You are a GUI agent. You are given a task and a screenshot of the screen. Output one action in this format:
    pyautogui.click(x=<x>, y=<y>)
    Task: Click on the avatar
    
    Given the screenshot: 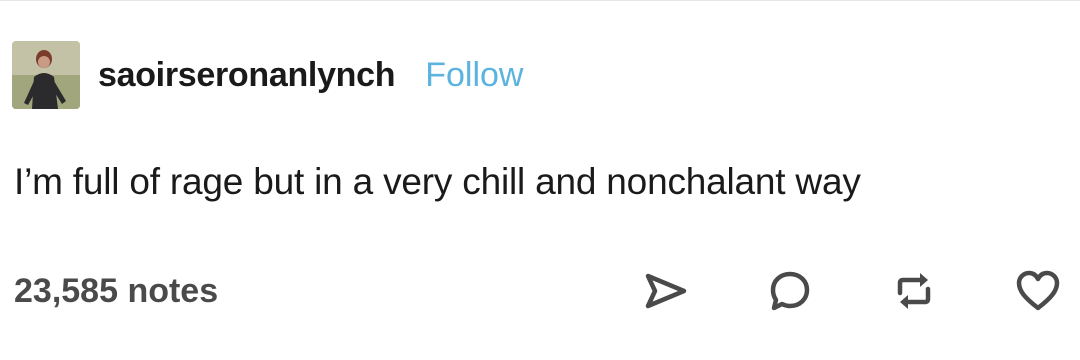 What is the action you would take?
    pyautogui.click(x=46, y=75)
    